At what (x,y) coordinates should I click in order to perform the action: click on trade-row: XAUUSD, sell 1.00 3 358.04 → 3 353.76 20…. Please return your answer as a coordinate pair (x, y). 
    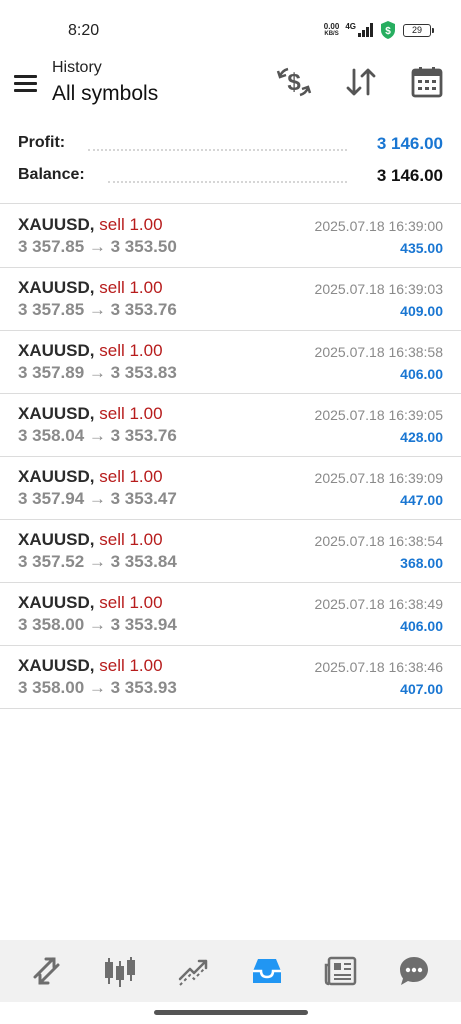
    Looking at the image, I should click on (230, 425).